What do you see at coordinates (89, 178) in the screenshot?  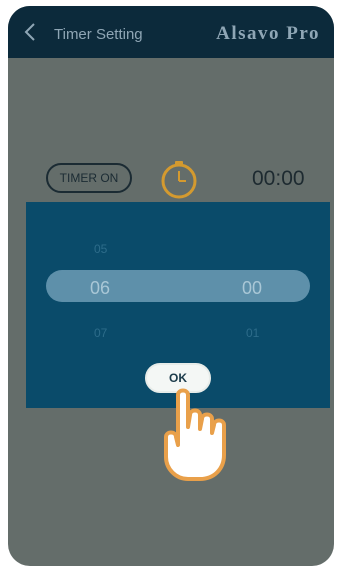 I see `timer-on-button: TIMER ON` at bounding box center [89, 178].